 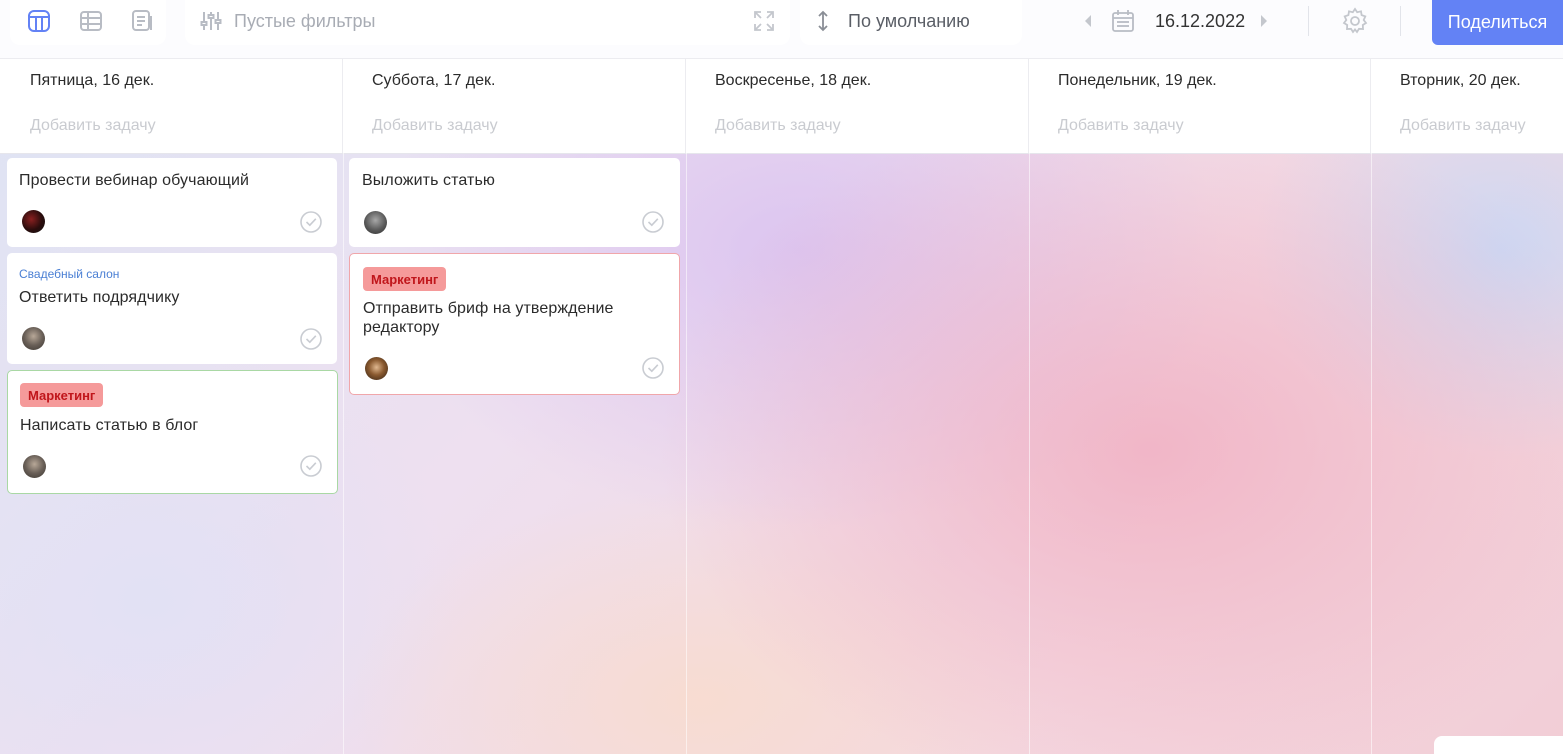 I want to click on calendar-icon, so click(x=1123, y=23).